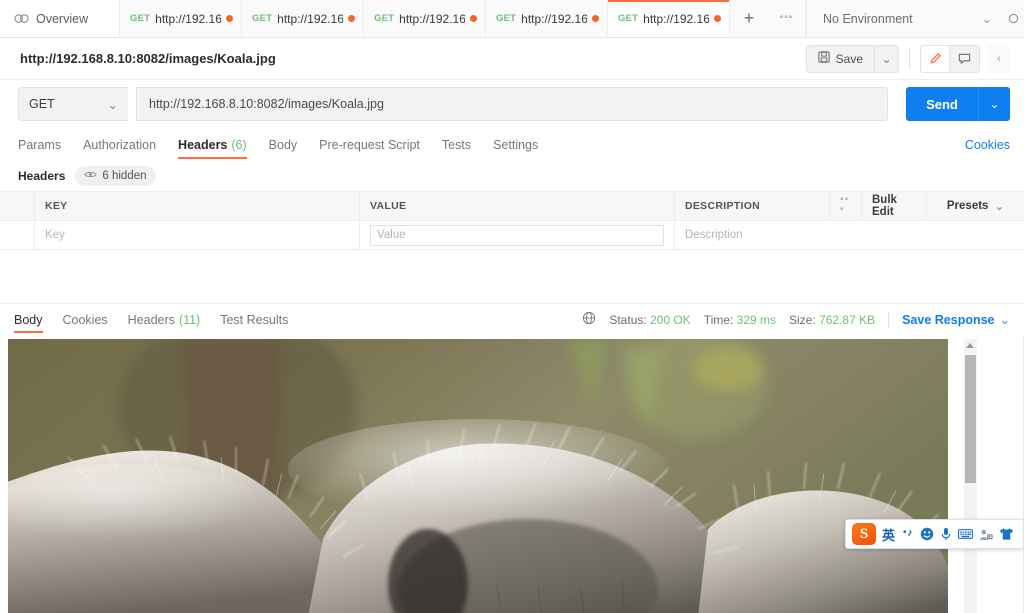 Image resolution: width=1024 pixels, height=613 pixels. I want to click on tab-options-button: °°°, so click(787, 18).